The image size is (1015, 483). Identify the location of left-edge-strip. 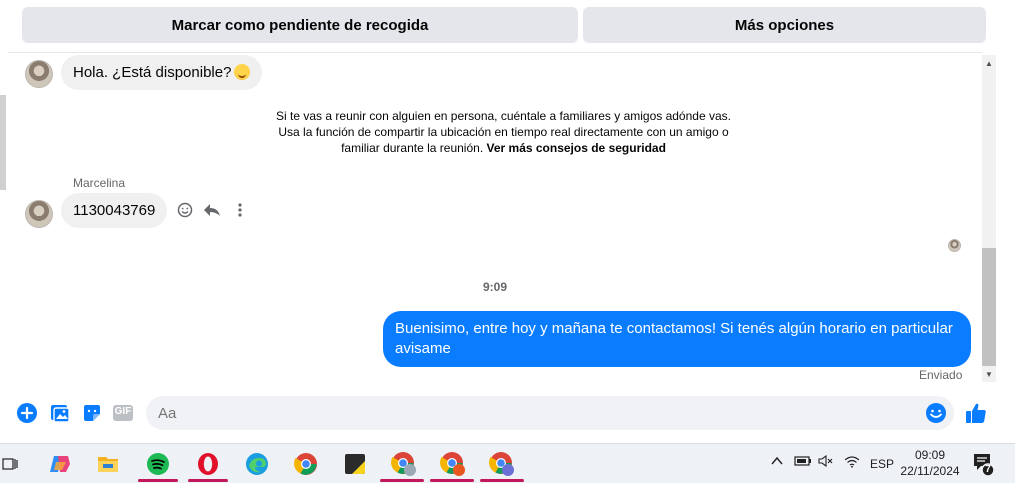
(3, 142).